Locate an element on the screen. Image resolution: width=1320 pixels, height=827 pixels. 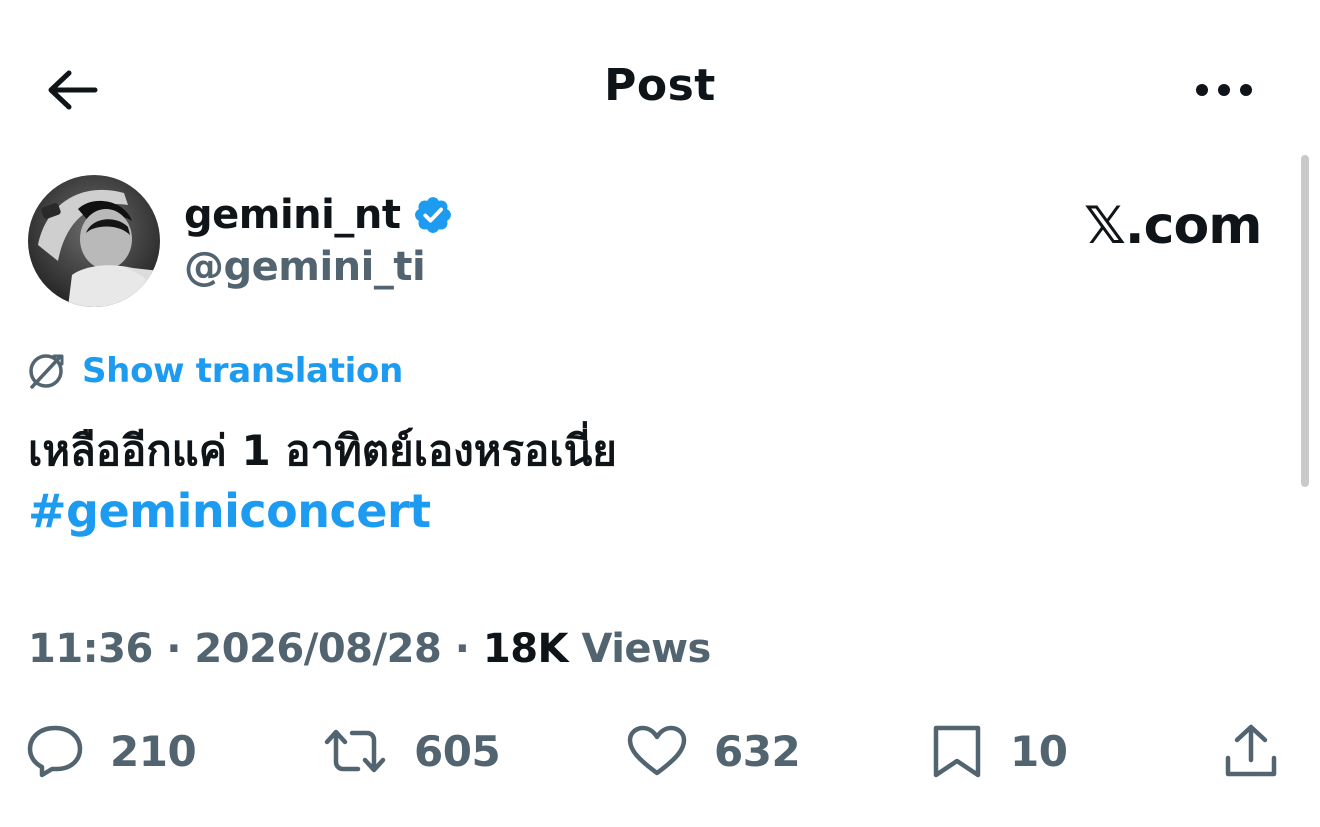
scrollbar is located at coordinates (1305, 321).